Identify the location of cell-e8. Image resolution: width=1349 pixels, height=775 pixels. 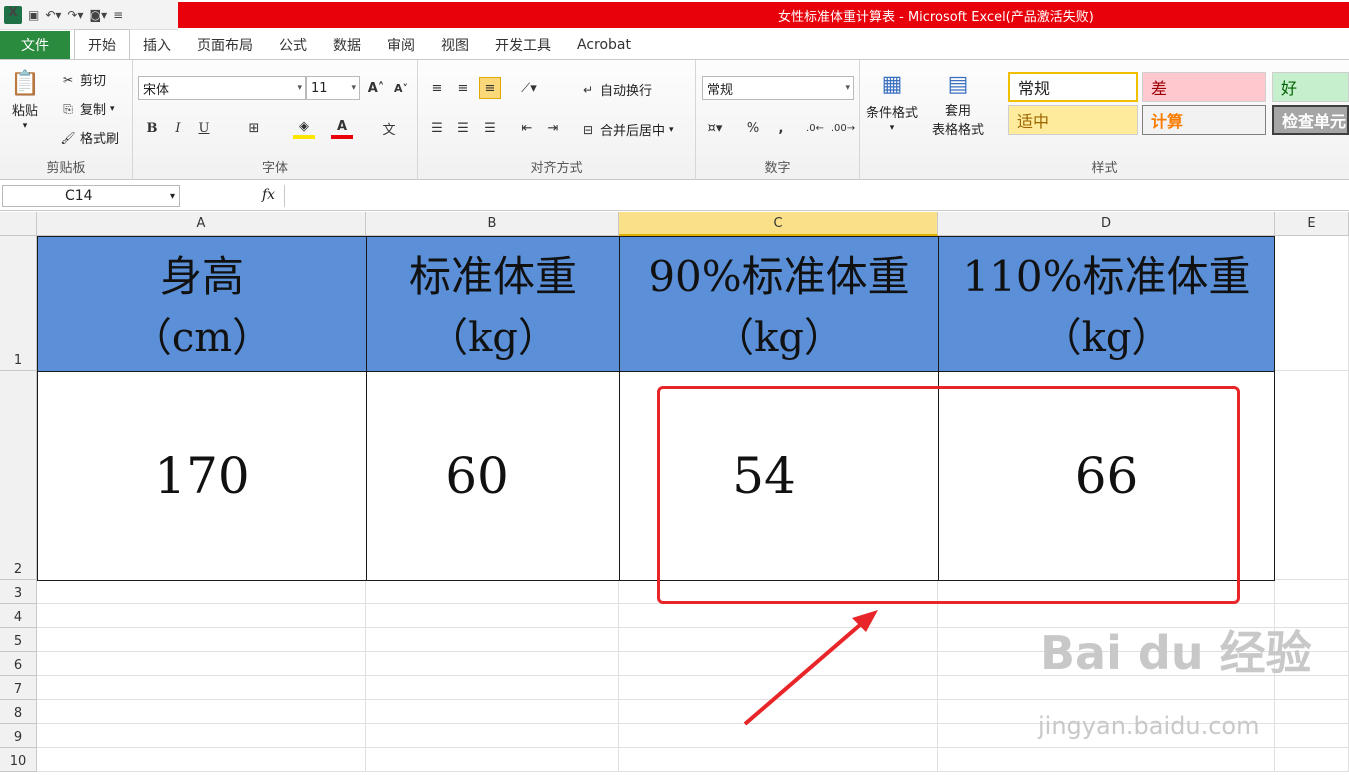
(1312, 712).